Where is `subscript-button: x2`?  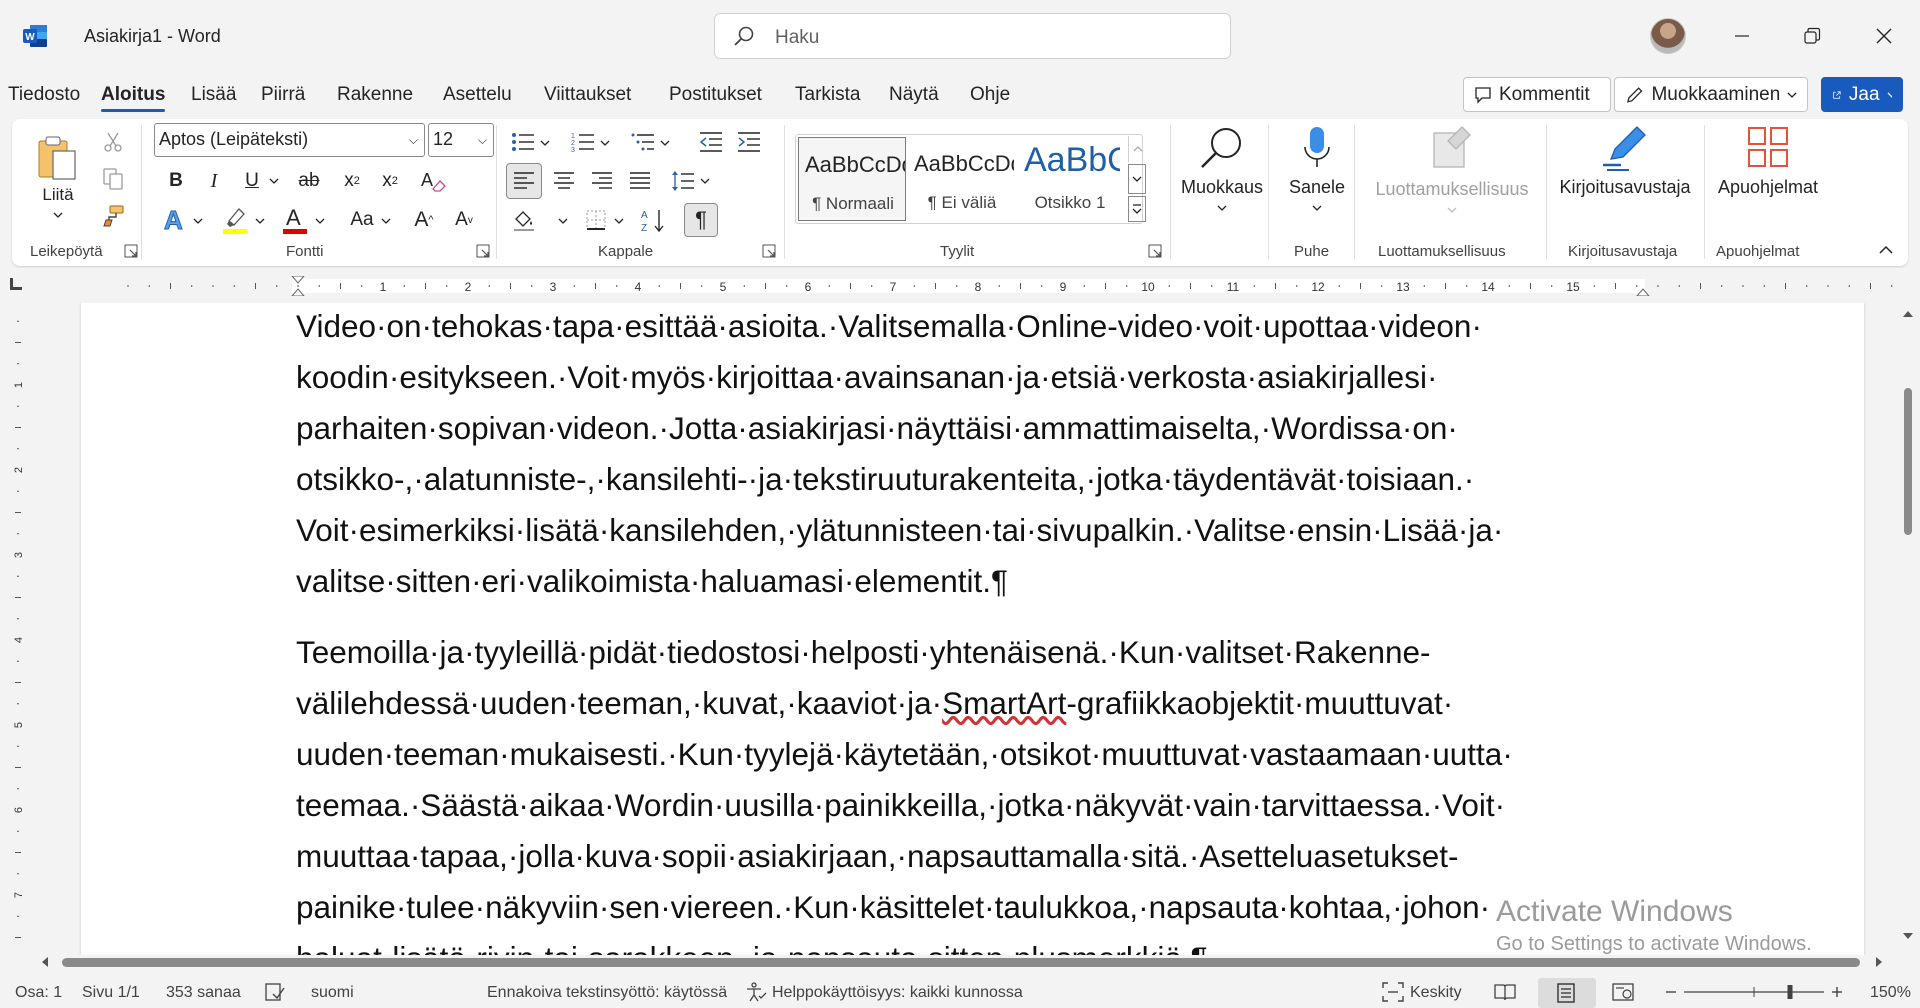 subscript-button: x2 is located at coordinates (352, 181).